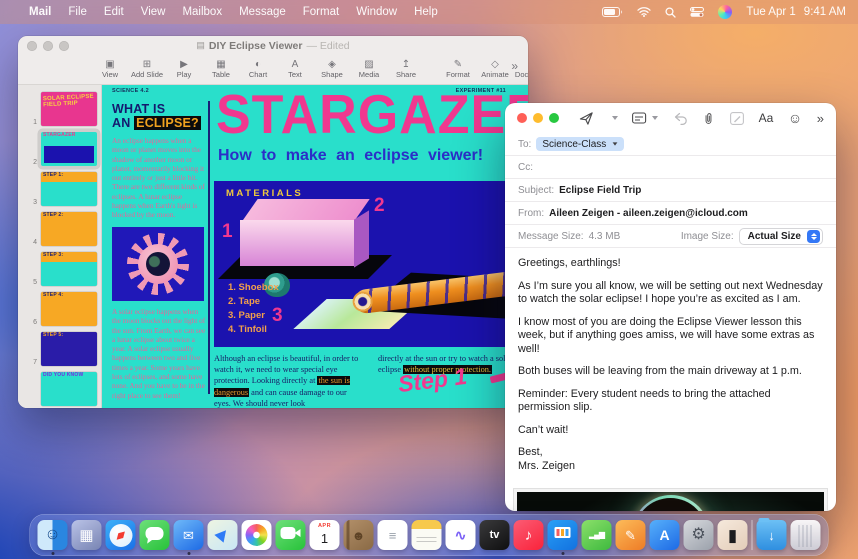 Image resolution: width=858 pixels, height=559 pixels. What do you see at coordinates (69, 349) in the screenshot?
I see `slide-thumbnail-preview: STEP 5:` at bounding box center [69, 349].